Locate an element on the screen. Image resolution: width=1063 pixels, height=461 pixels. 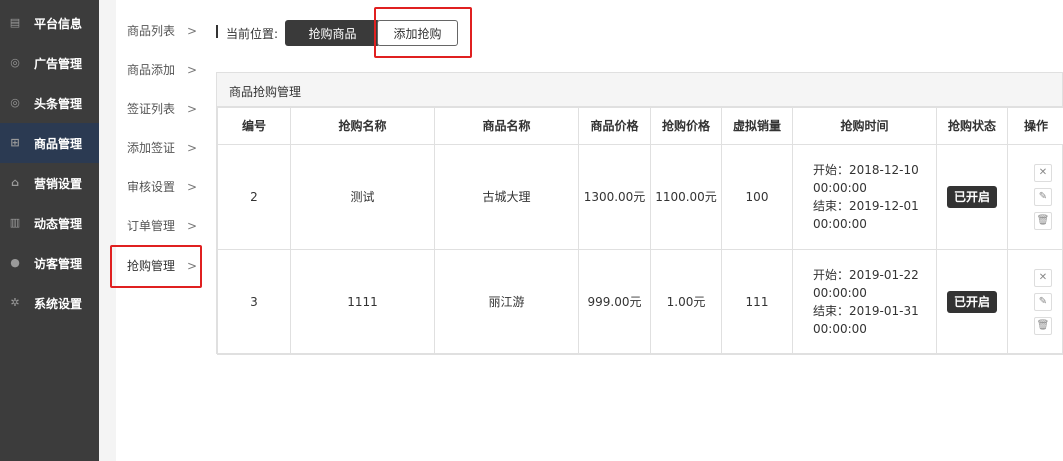
subnav-item-4: 审核设置 > is located at coordinates (160, 186).